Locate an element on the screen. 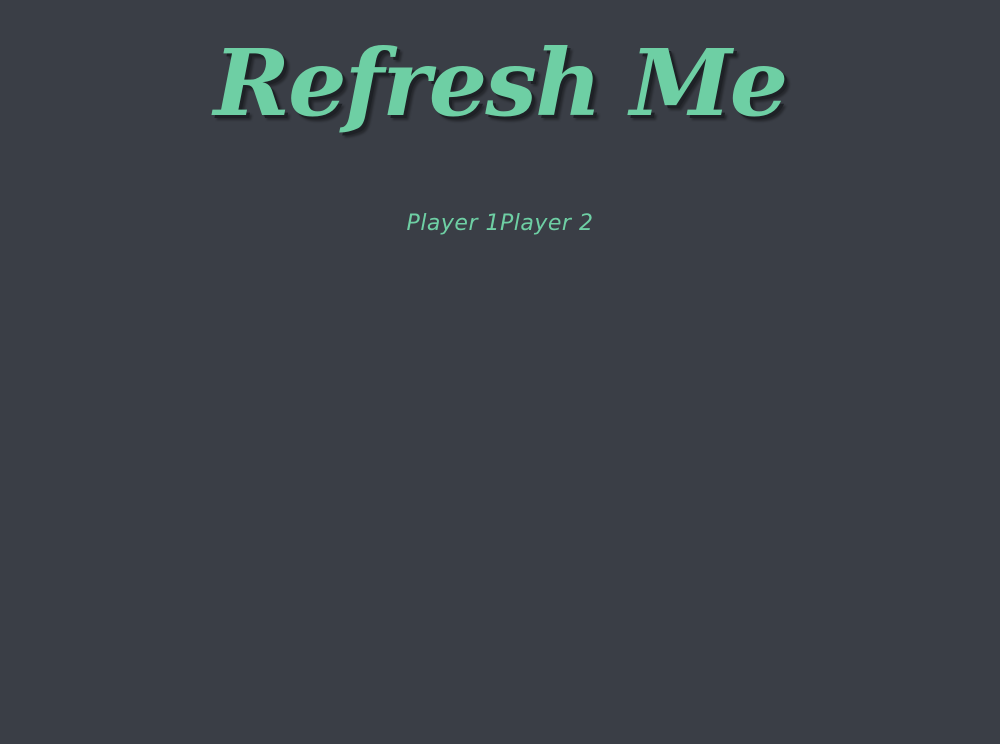 This screenshot has width=1000, height=744. player-2-button: Player 2 is located at coordinates (546, 224).